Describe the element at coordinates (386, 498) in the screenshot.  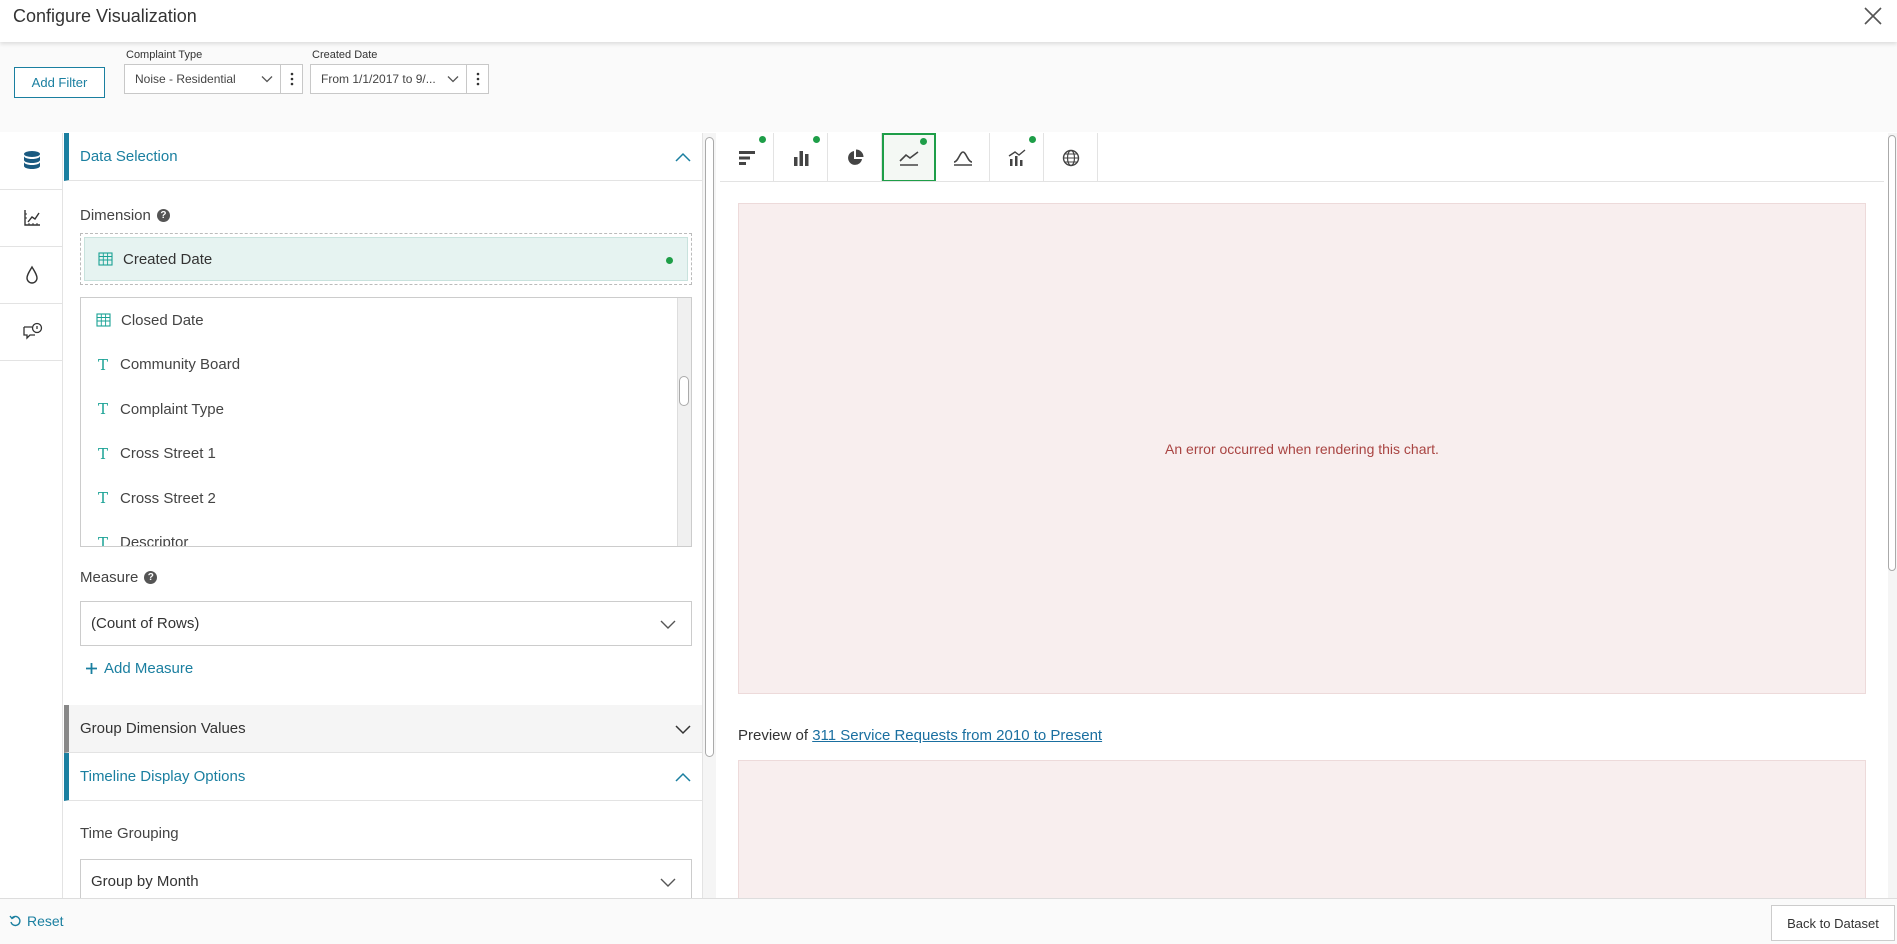
I see `column-item: T Cross Street 2` at that location.